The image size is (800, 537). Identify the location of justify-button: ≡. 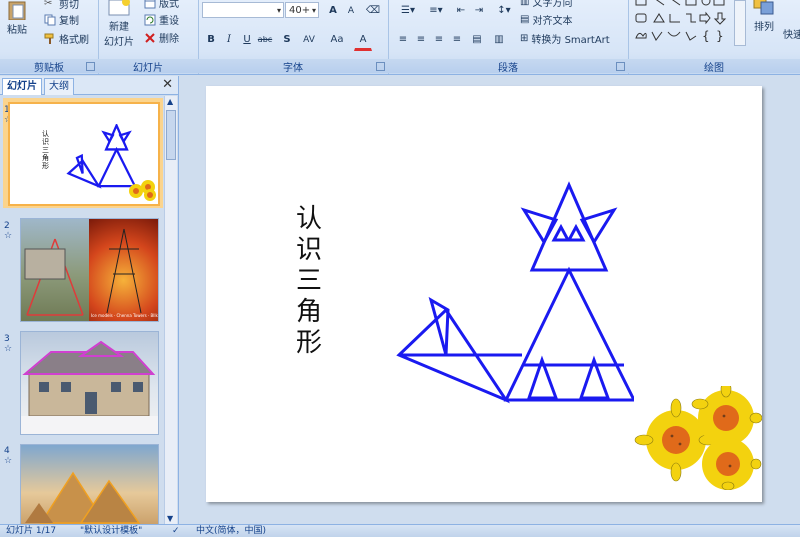
(457, 40).